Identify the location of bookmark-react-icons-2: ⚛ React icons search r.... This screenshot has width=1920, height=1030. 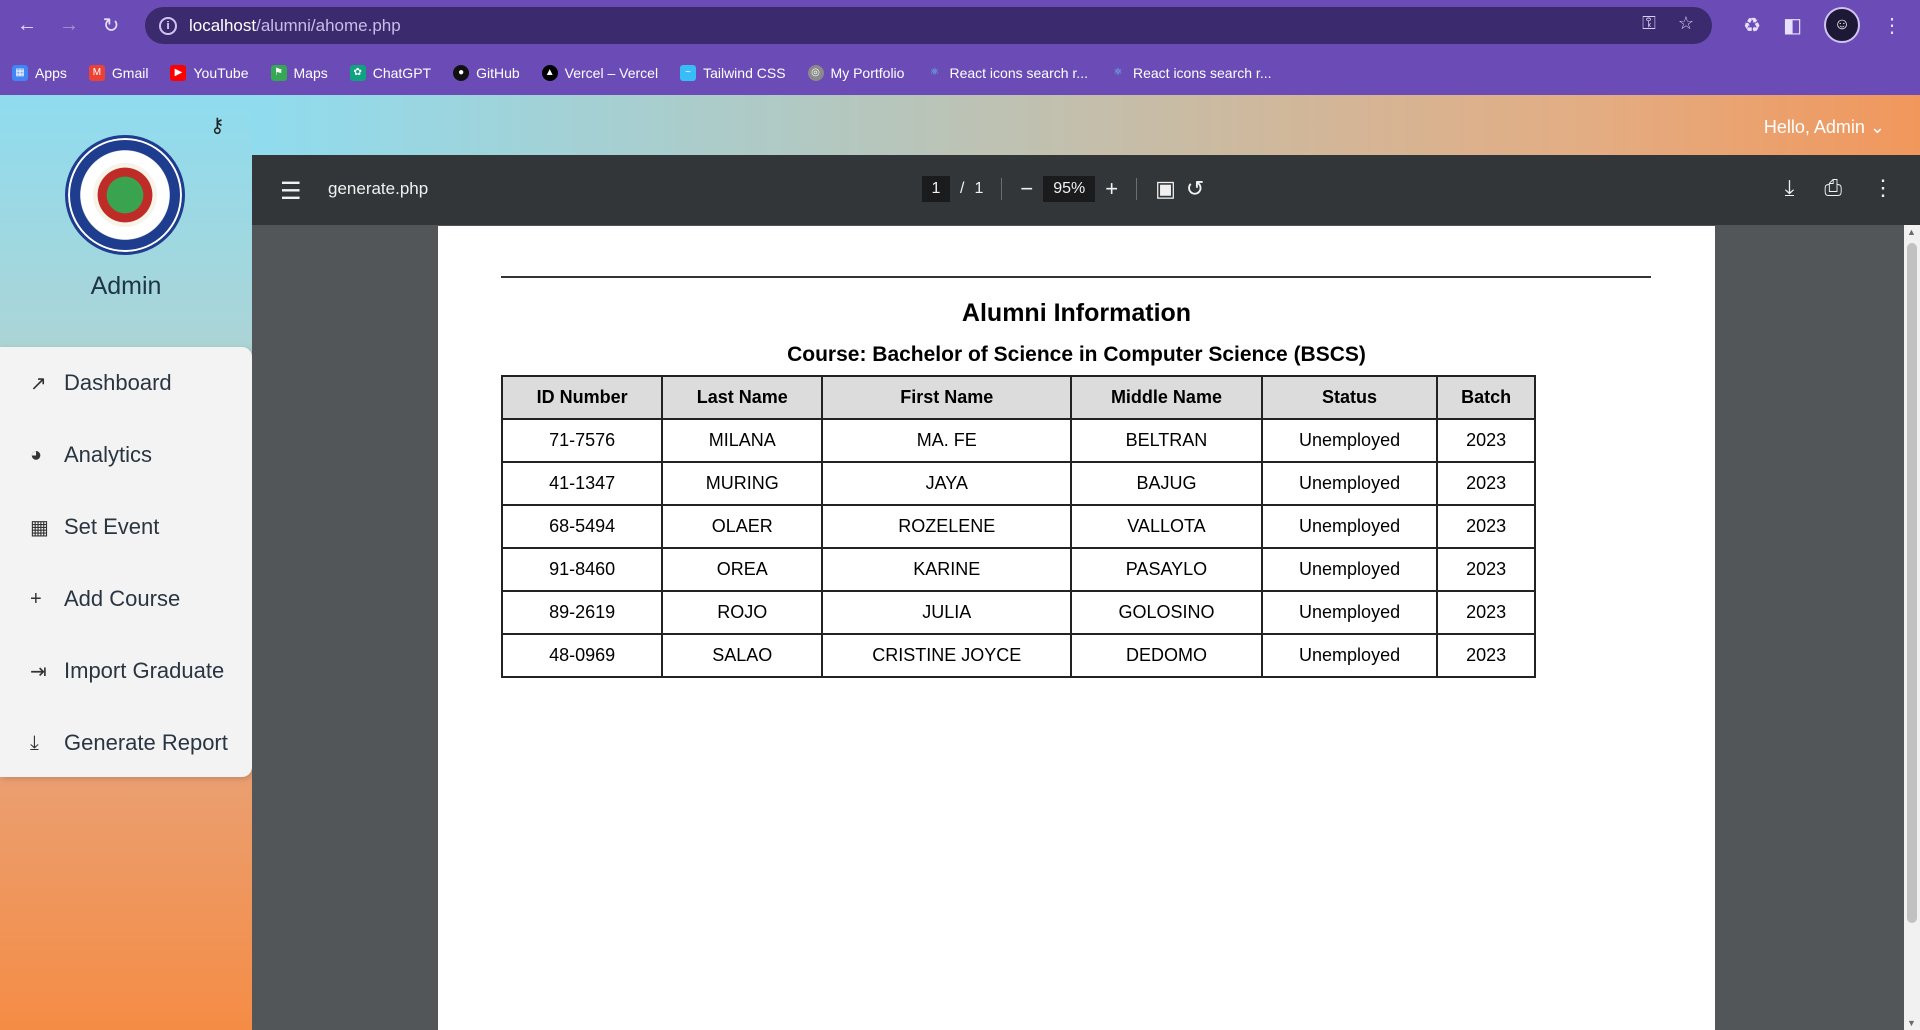
(1191, 73).